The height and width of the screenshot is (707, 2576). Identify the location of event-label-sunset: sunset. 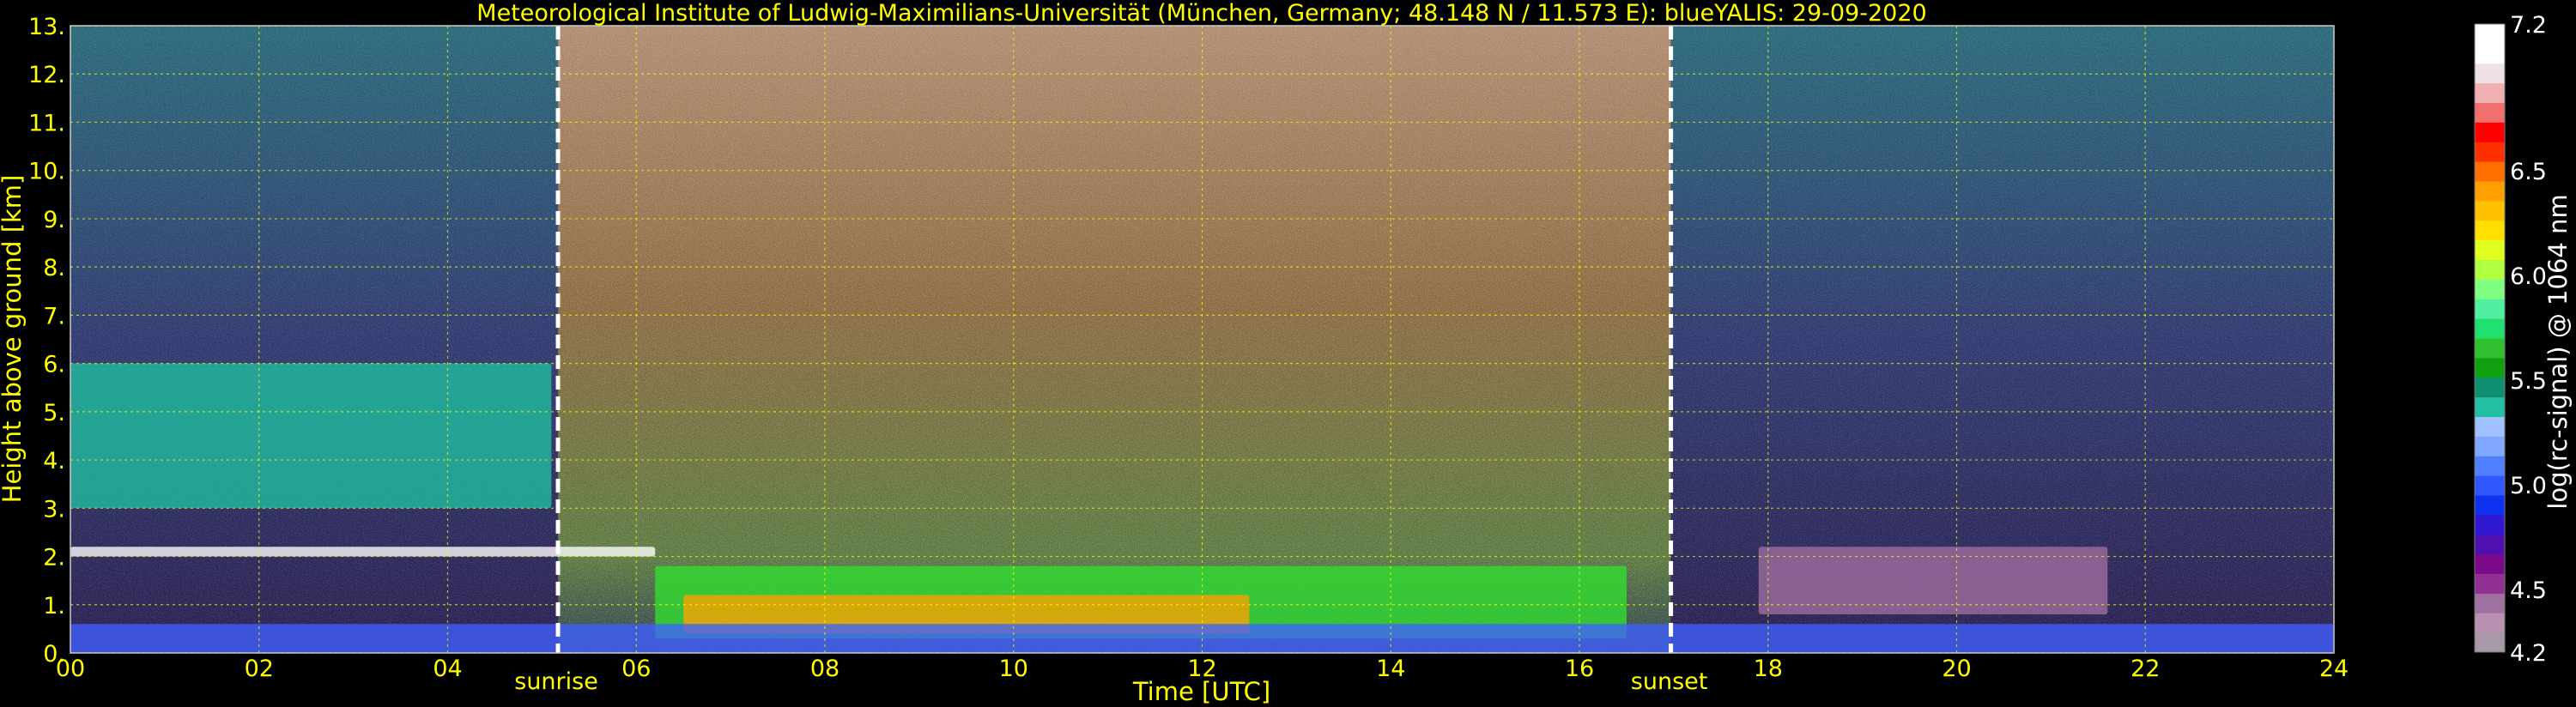
(1669, 681).